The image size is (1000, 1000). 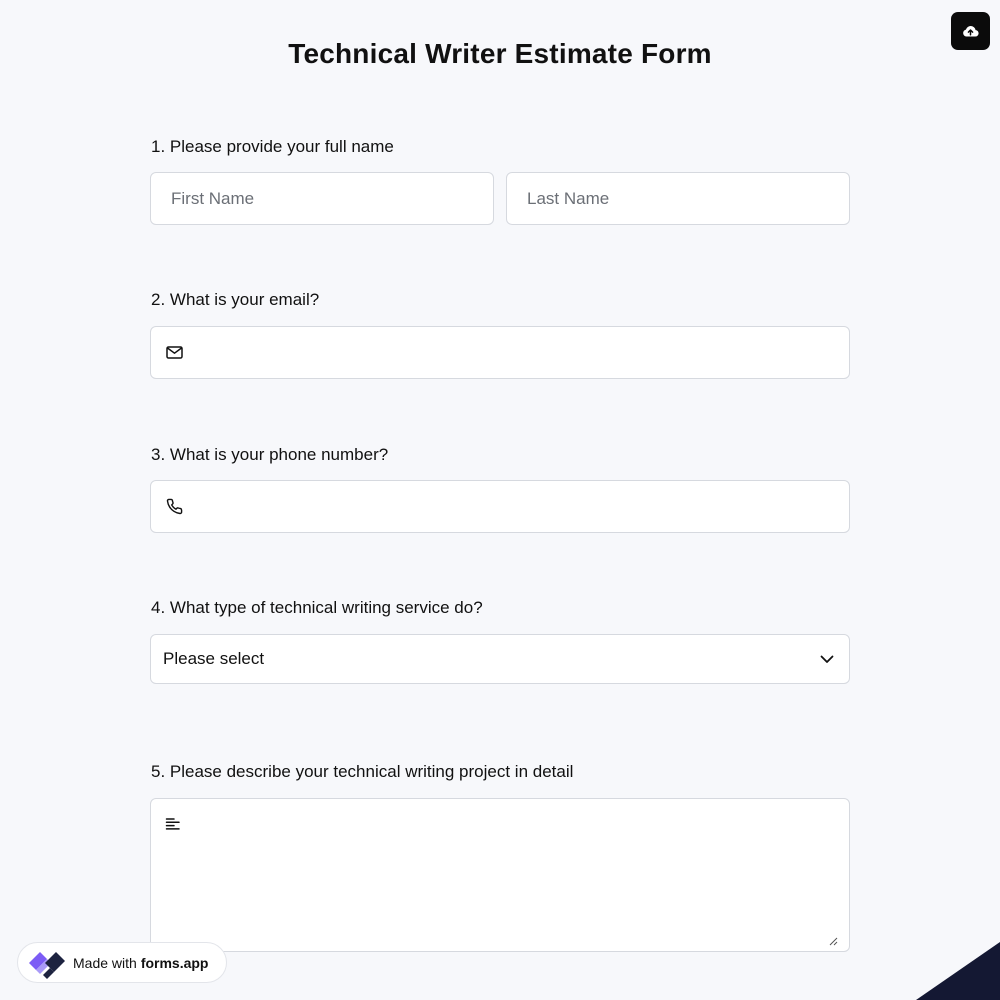 What do you see at coordinates (270, 454) in the screenshot?
I see `q3-label: 3. What is your phone number?` at bounding box center [270, 454].